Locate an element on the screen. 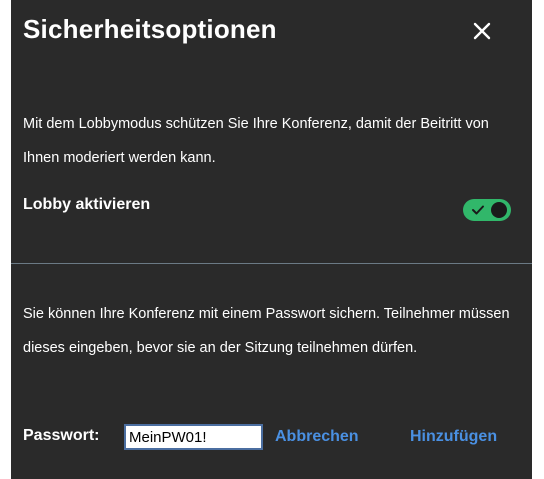 The image size is (544, 479). cancel-button: Abbrechen is located at coordinates (317, 437).